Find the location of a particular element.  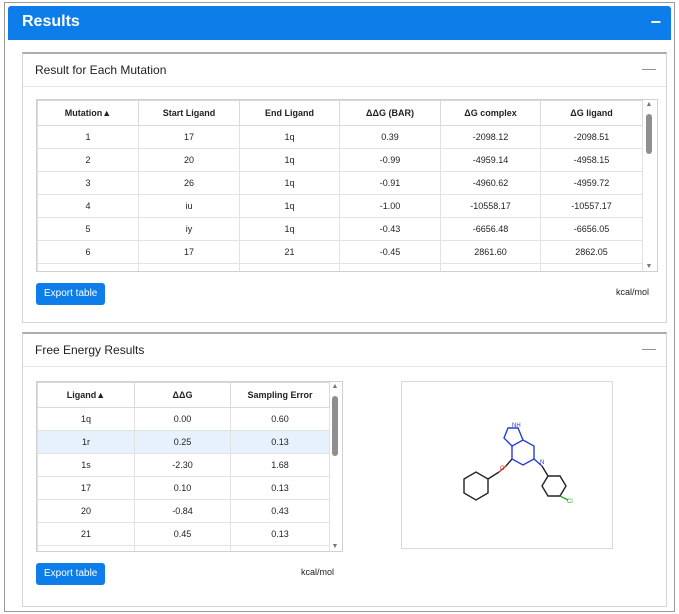

table-cell: 1 is located at coordinates (88, 137).